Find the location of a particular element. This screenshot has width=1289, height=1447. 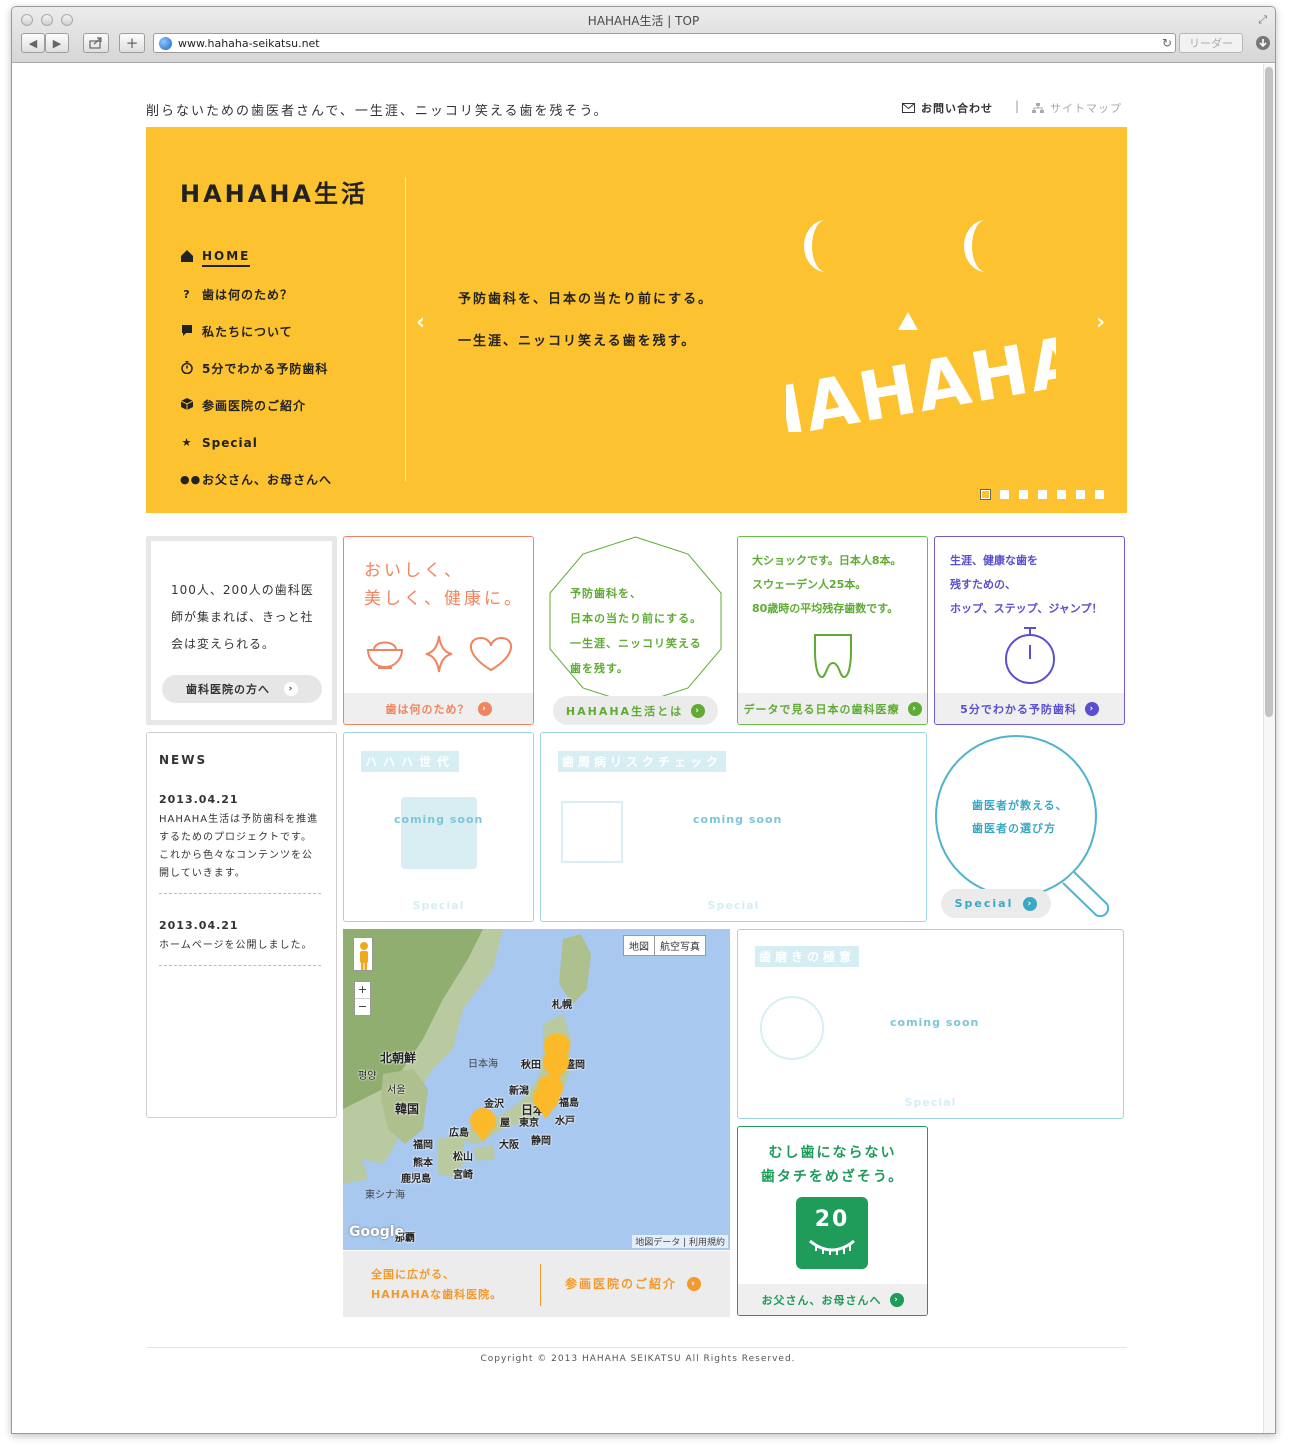

menu-label-clinics: 参画医院のご紹介 is located at coordinates (254, 406).